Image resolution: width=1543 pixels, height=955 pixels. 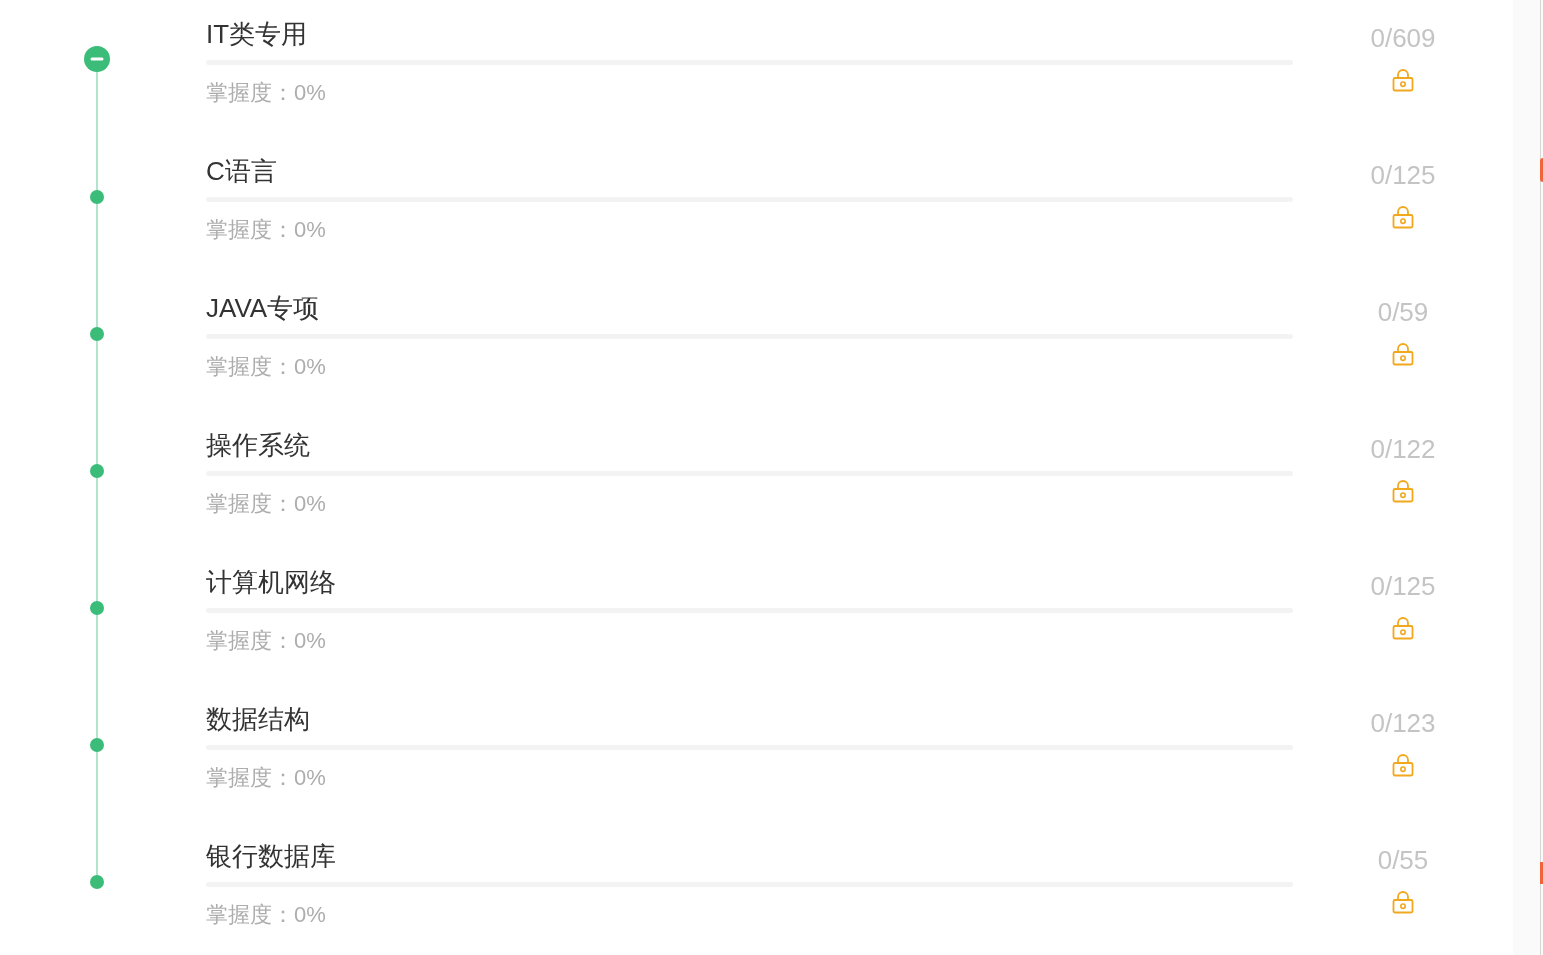 I want to click on collapse-node-icon, so click(x=97, y=59).